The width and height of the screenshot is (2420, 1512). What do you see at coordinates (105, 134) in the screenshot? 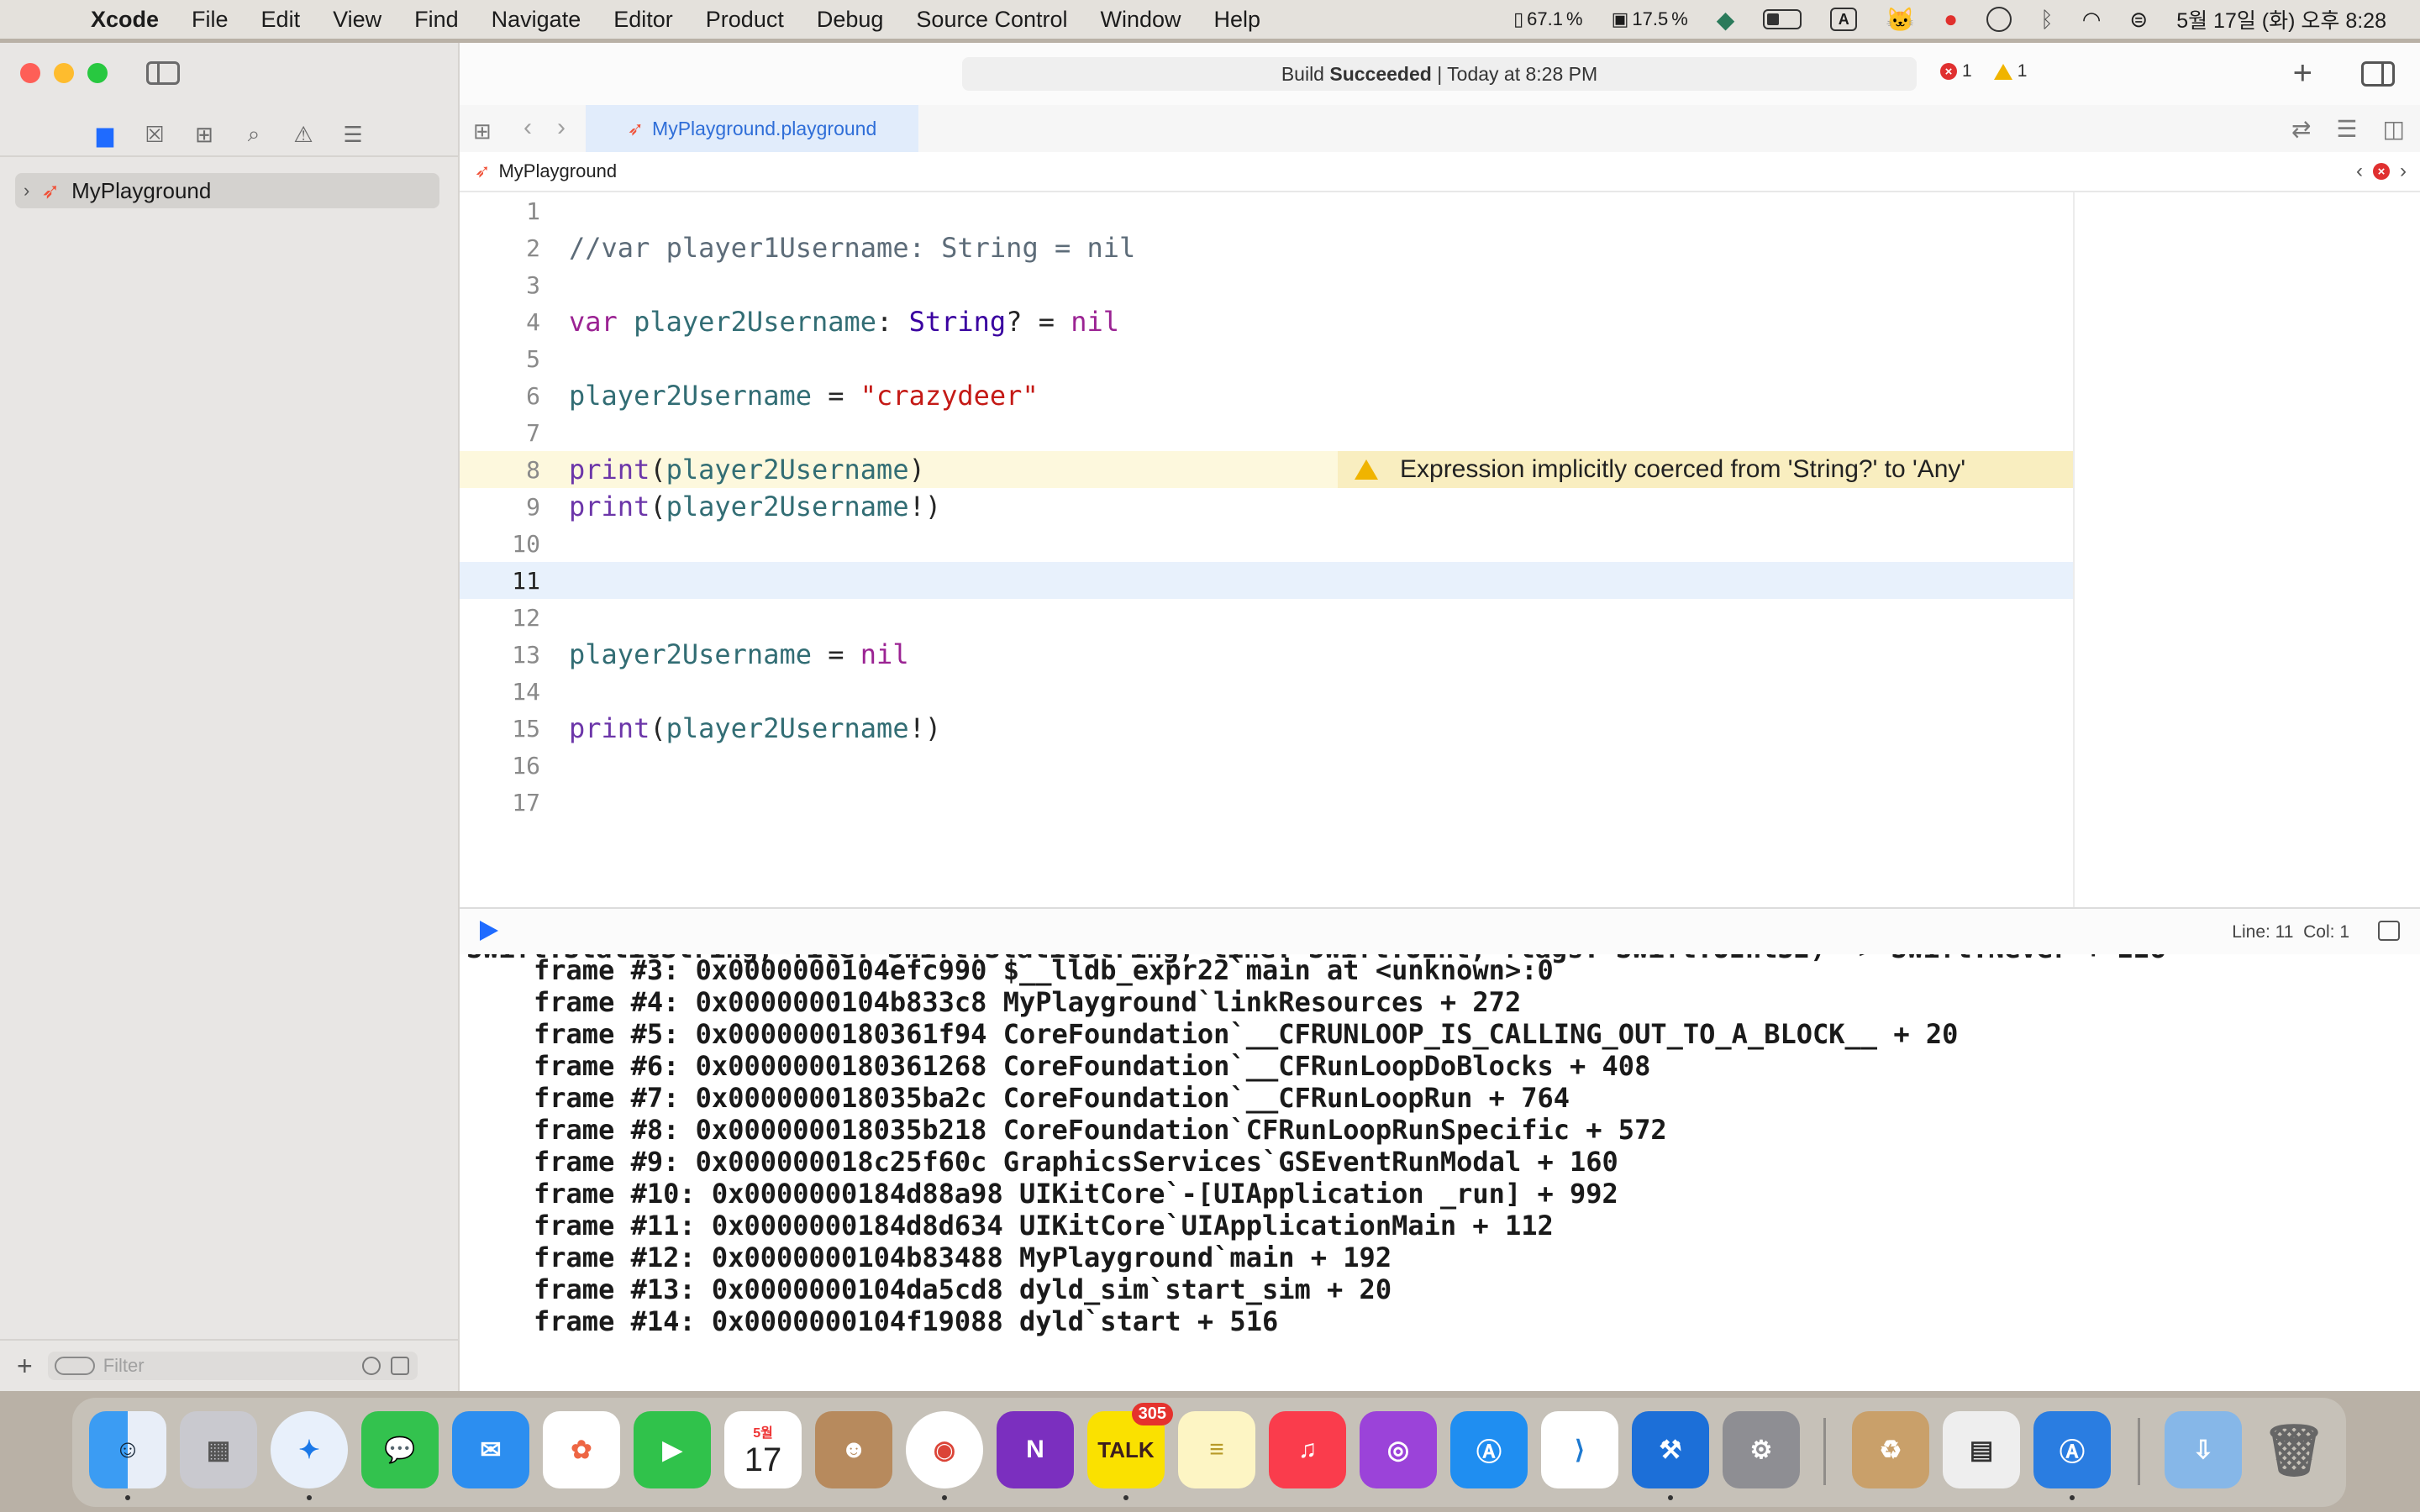
I see `project-navigator-folder-icon: ▆` at bounding box center [105, 134].